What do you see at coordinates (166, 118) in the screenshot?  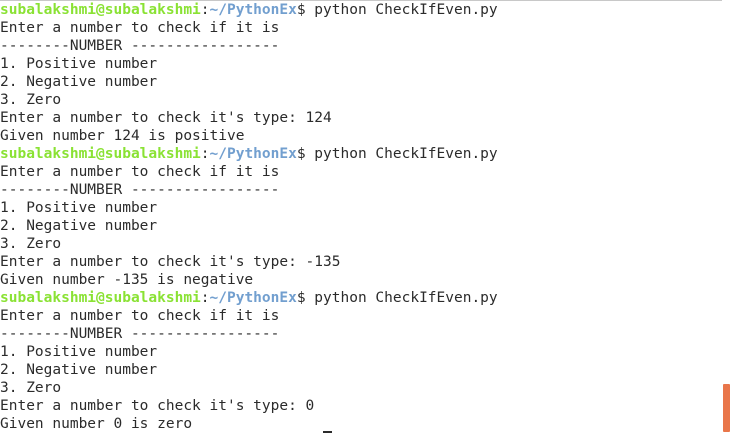 I see `output-line: Enter a number to check it's type: 124` at bounding box center [166, 118].